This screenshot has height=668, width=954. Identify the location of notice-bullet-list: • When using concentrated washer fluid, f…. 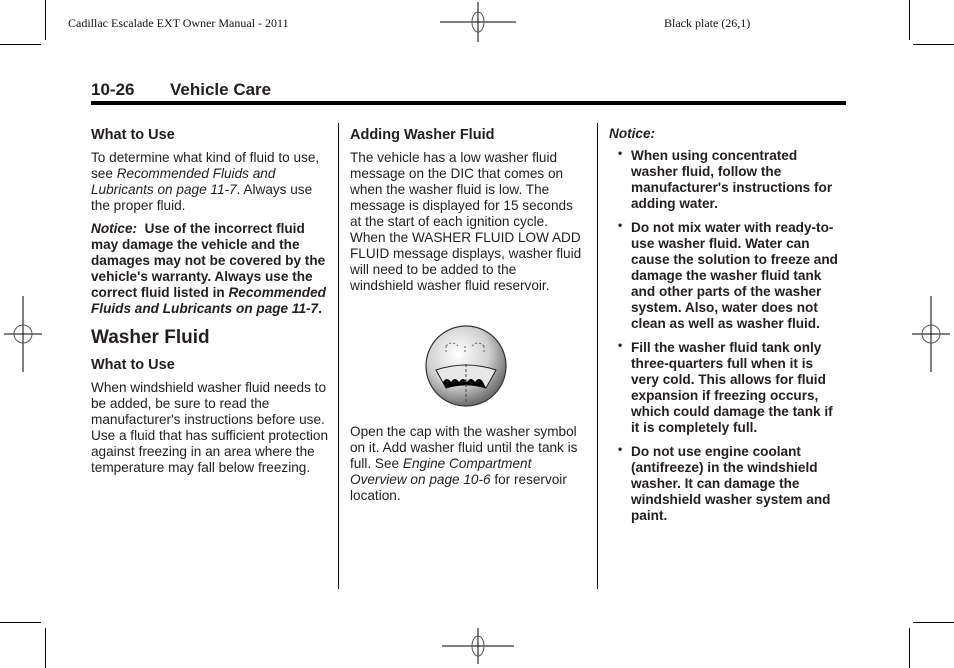
(725, 335).